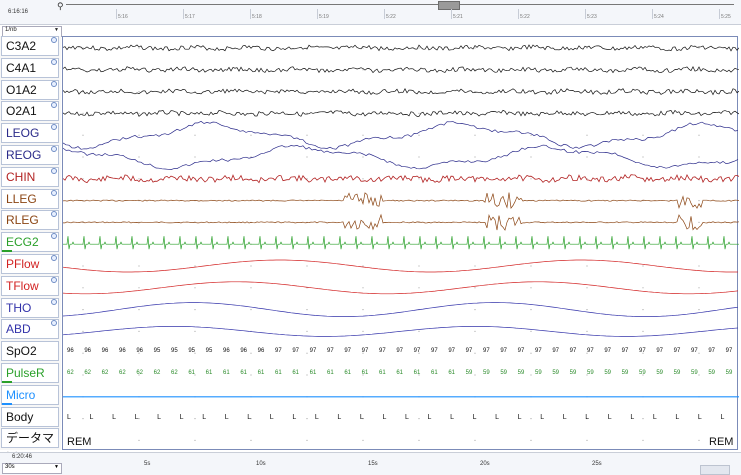  Describe the element at coordinates (30, 242) in the screenshot. I see `channel-label-ecg2: ECG2` at that location.